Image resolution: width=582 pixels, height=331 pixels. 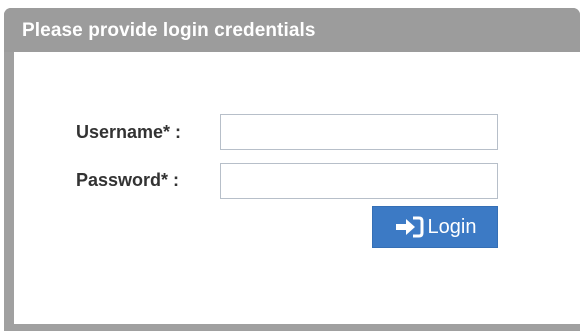 I want to click on username-label: Username* :, so click(x=129, y=132).